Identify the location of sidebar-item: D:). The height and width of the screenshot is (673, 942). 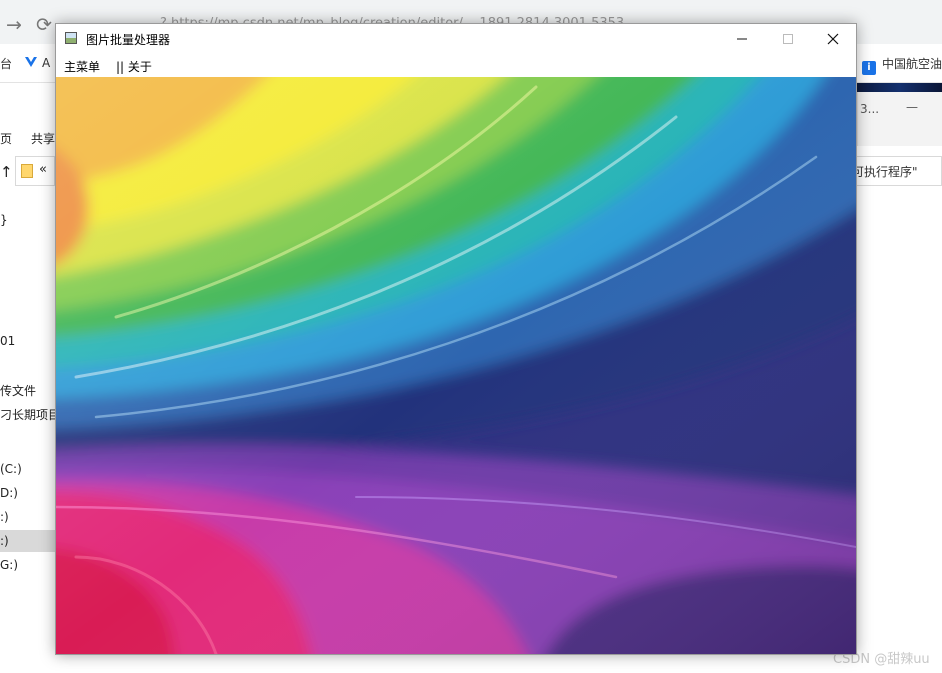
(9, 493).